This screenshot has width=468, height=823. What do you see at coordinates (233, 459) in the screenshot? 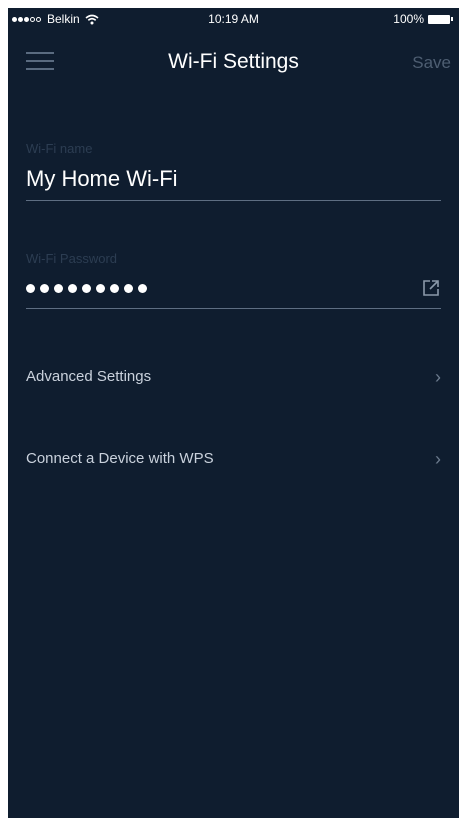
I see `connect-wps-row: Connect a Device with WPS ›` at bounding box center [233, 459].